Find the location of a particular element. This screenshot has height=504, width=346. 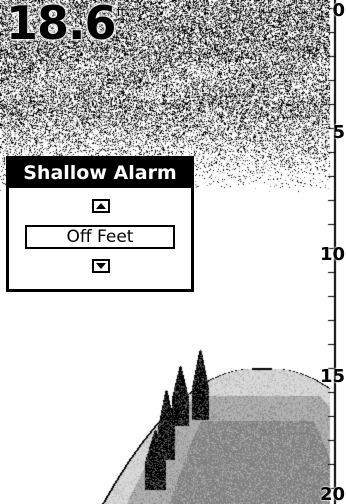

depth-scale-0: 0 is located at coordinates (338, 10).